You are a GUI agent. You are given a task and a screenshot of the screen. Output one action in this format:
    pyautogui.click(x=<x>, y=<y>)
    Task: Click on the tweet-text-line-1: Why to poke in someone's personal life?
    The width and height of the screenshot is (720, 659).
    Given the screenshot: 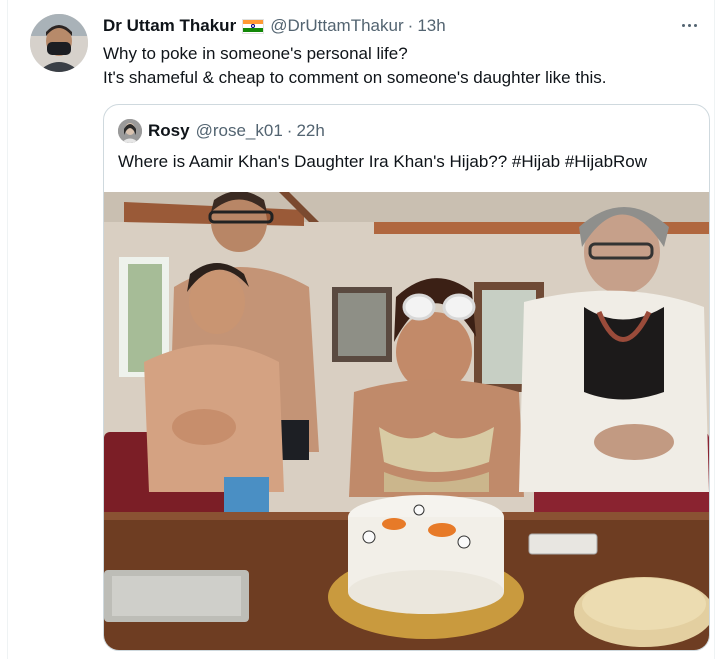 What is the action you would take?
    pyautogui.click(x=255, y=53)
    